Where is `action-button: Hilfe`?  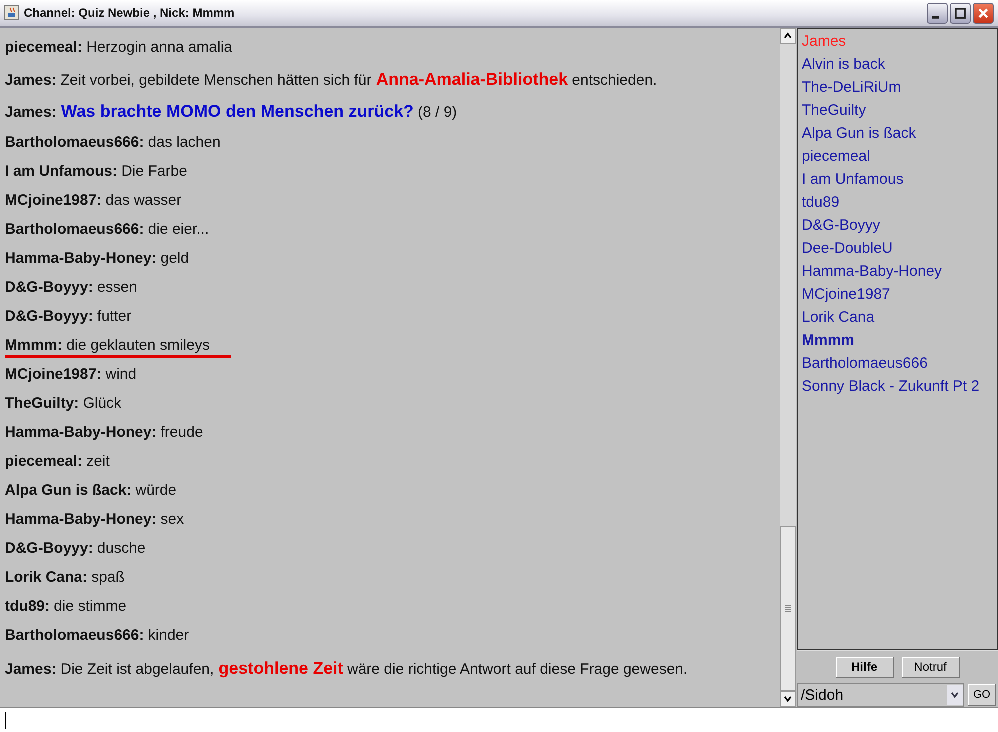
action-button: Hilfe is located at coordinates (865, 667).